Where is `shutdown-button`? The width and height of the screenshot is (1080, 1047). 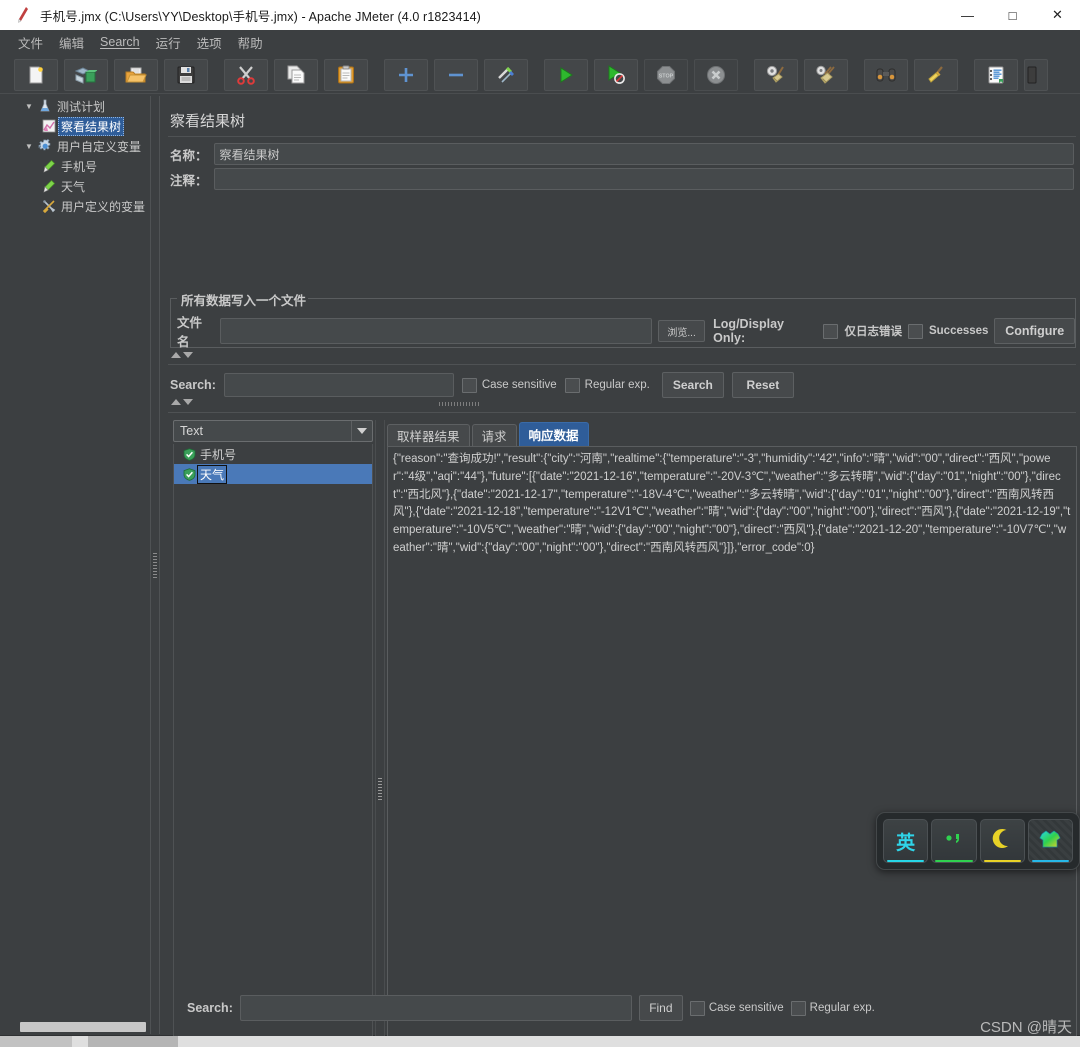
shutdown-button is located at coordinates (716, 75).